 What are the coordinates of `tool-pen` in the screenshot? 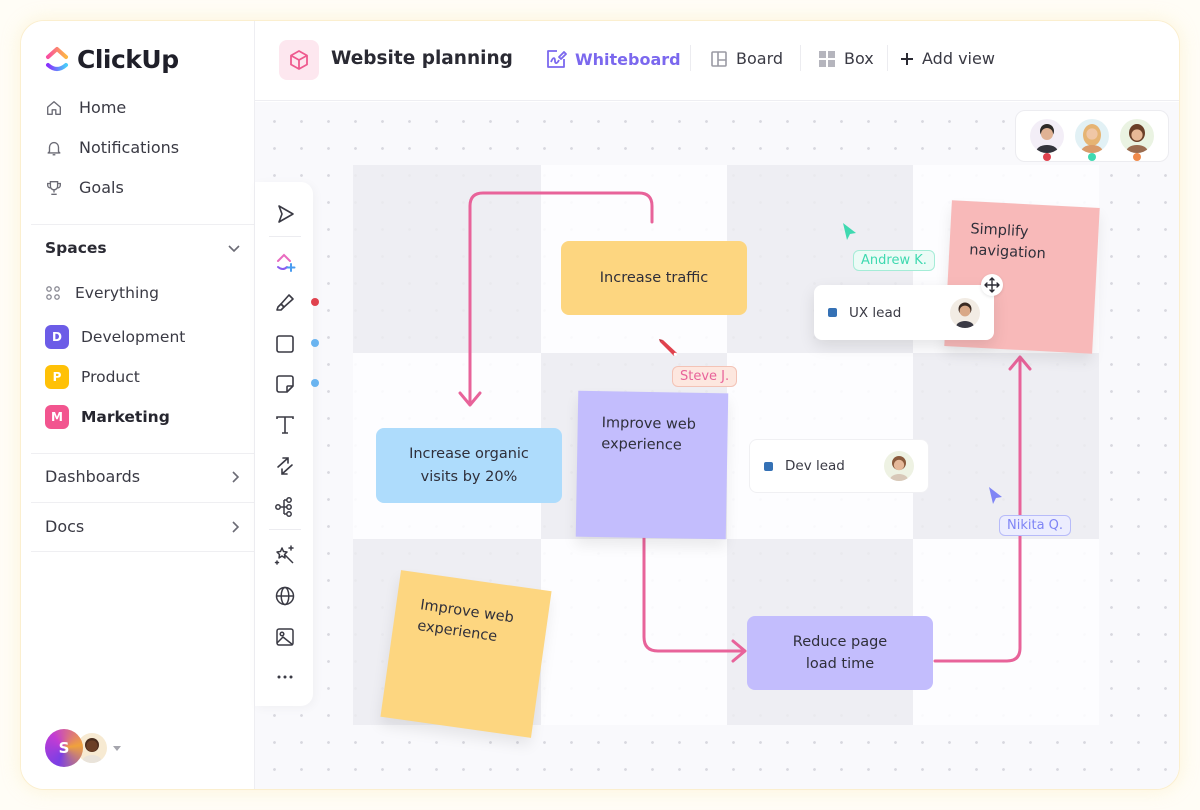 It's located at (285, 303).